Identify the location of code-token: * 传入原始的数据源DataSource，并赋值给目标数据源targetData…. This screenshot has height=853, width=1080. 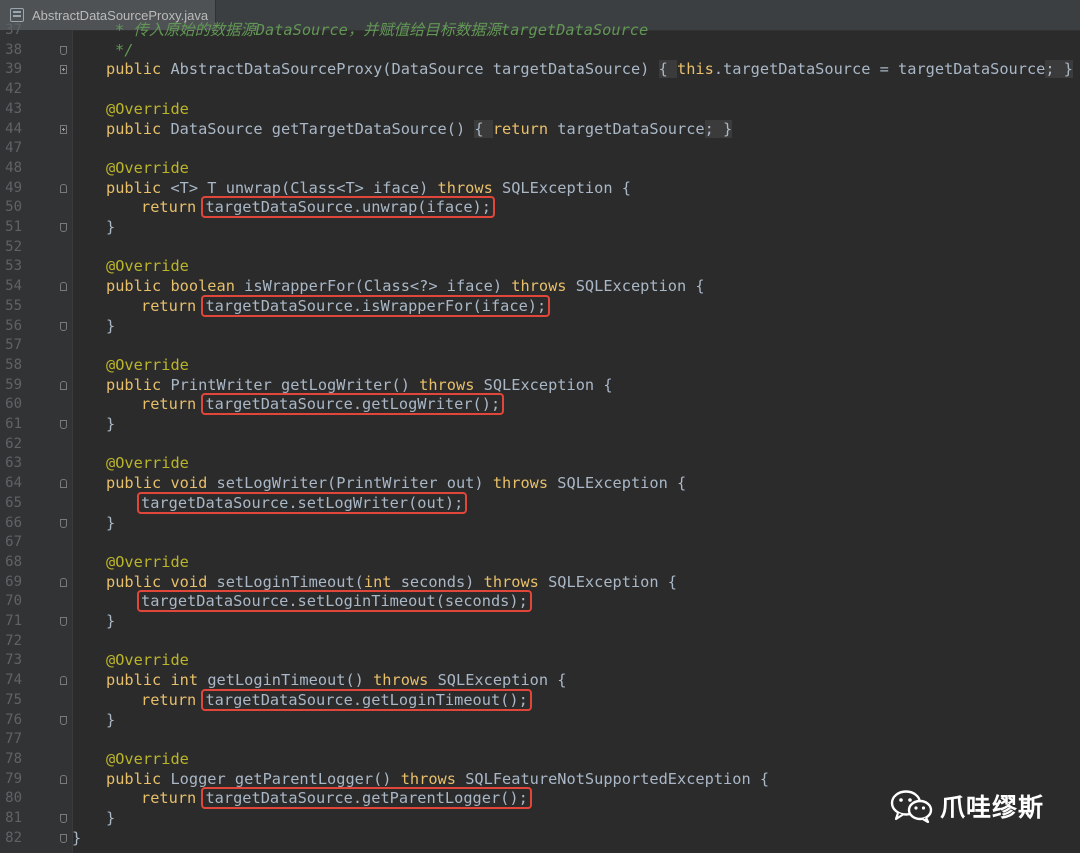
(382, 30).